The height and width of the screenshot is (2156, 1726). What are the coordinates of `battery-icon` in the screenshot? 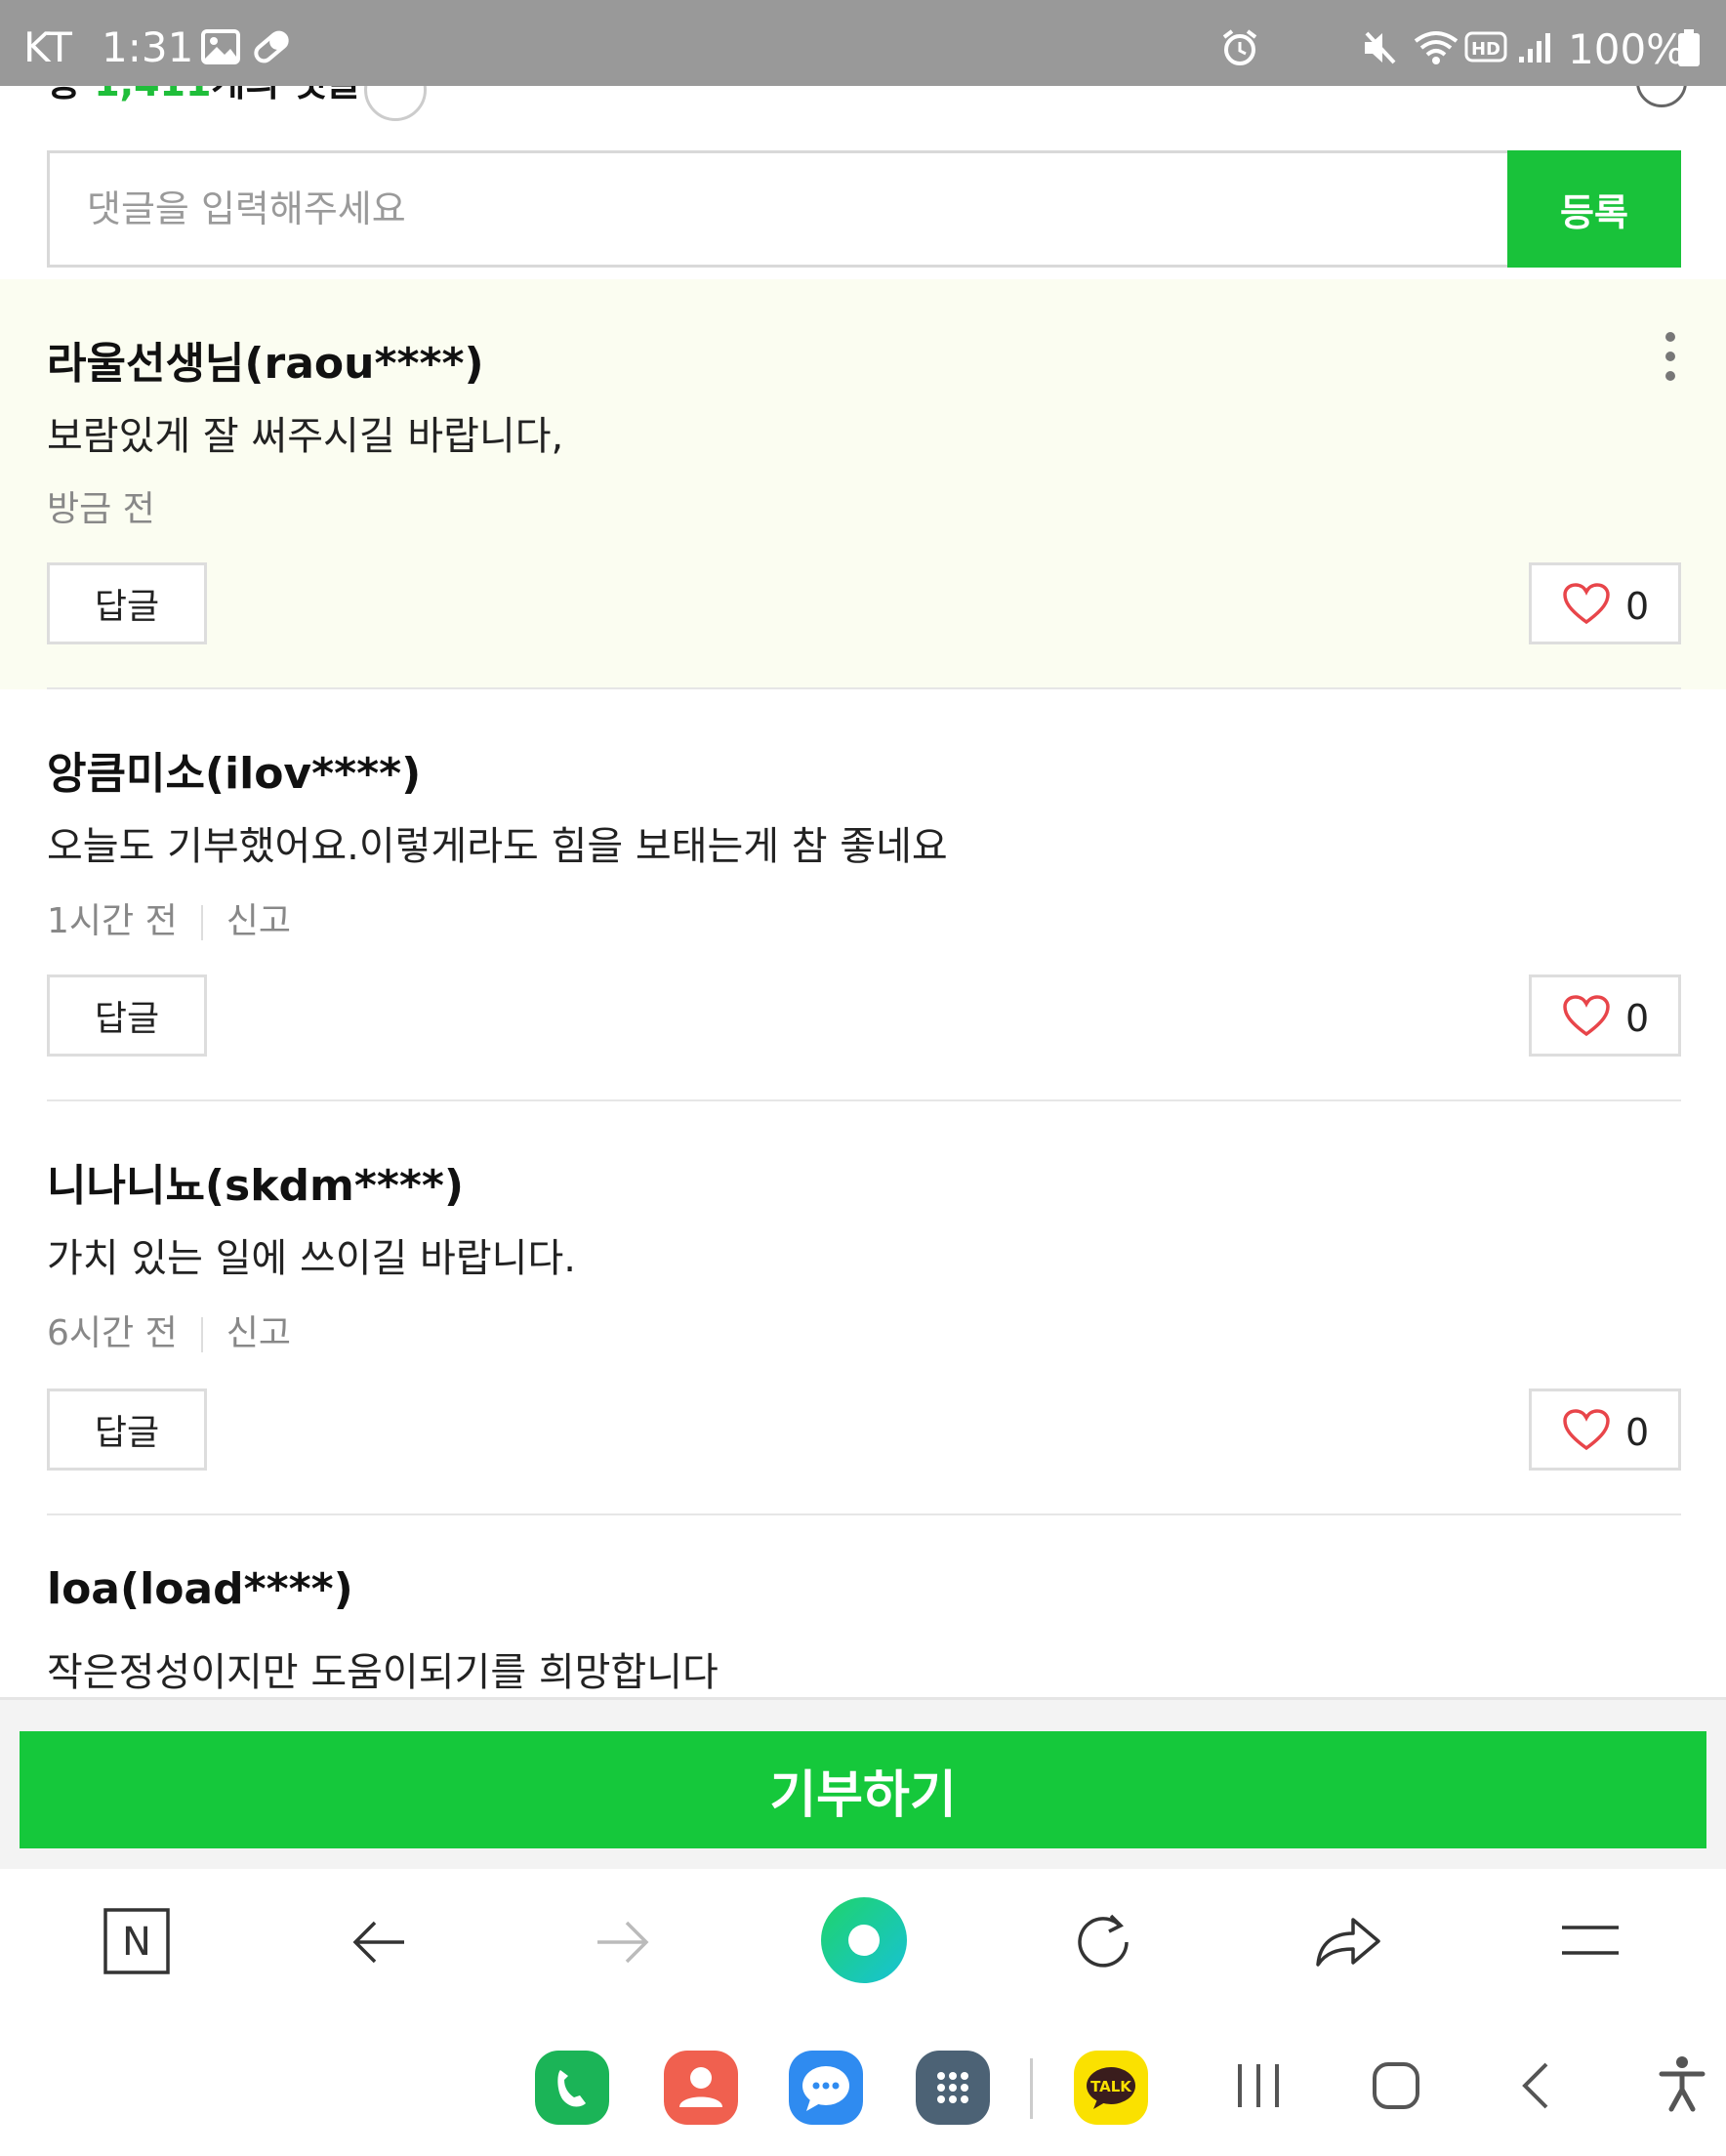 It's located at (1689, 50).